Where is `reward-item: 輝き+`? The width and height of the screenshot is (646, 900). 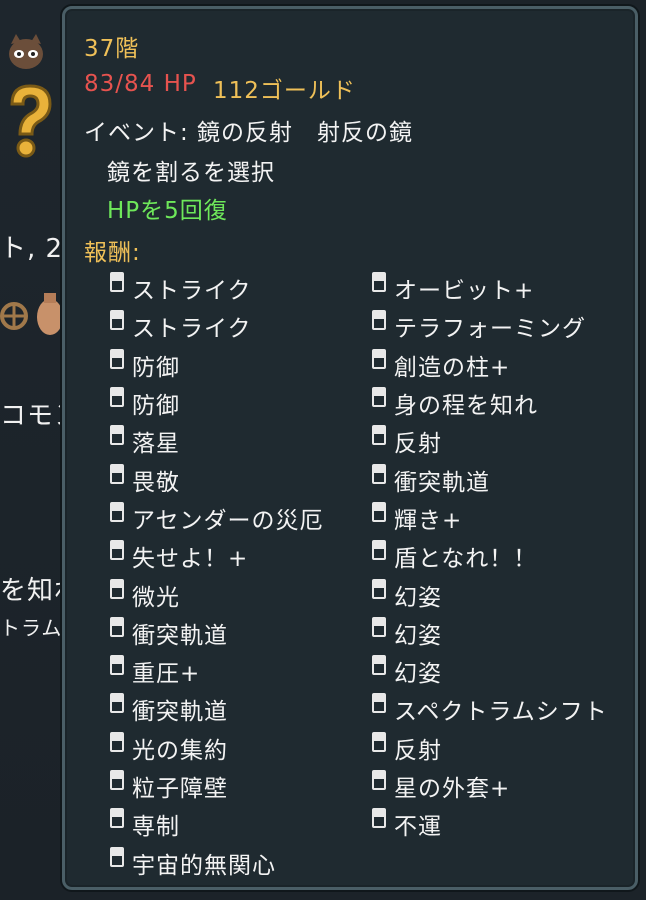 reward-item: 輝き+ is located at coordinates (502, 518).